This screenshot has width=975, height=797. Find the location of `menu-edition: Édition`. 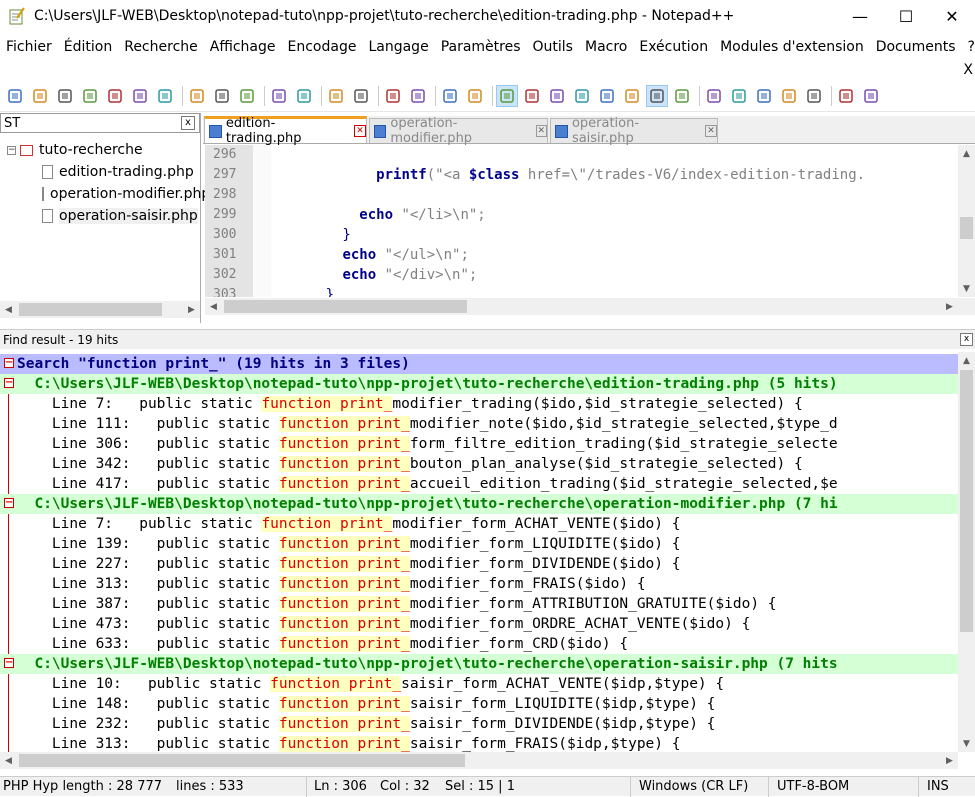

menu-edition: Édition is located at coordinates (88, 47).